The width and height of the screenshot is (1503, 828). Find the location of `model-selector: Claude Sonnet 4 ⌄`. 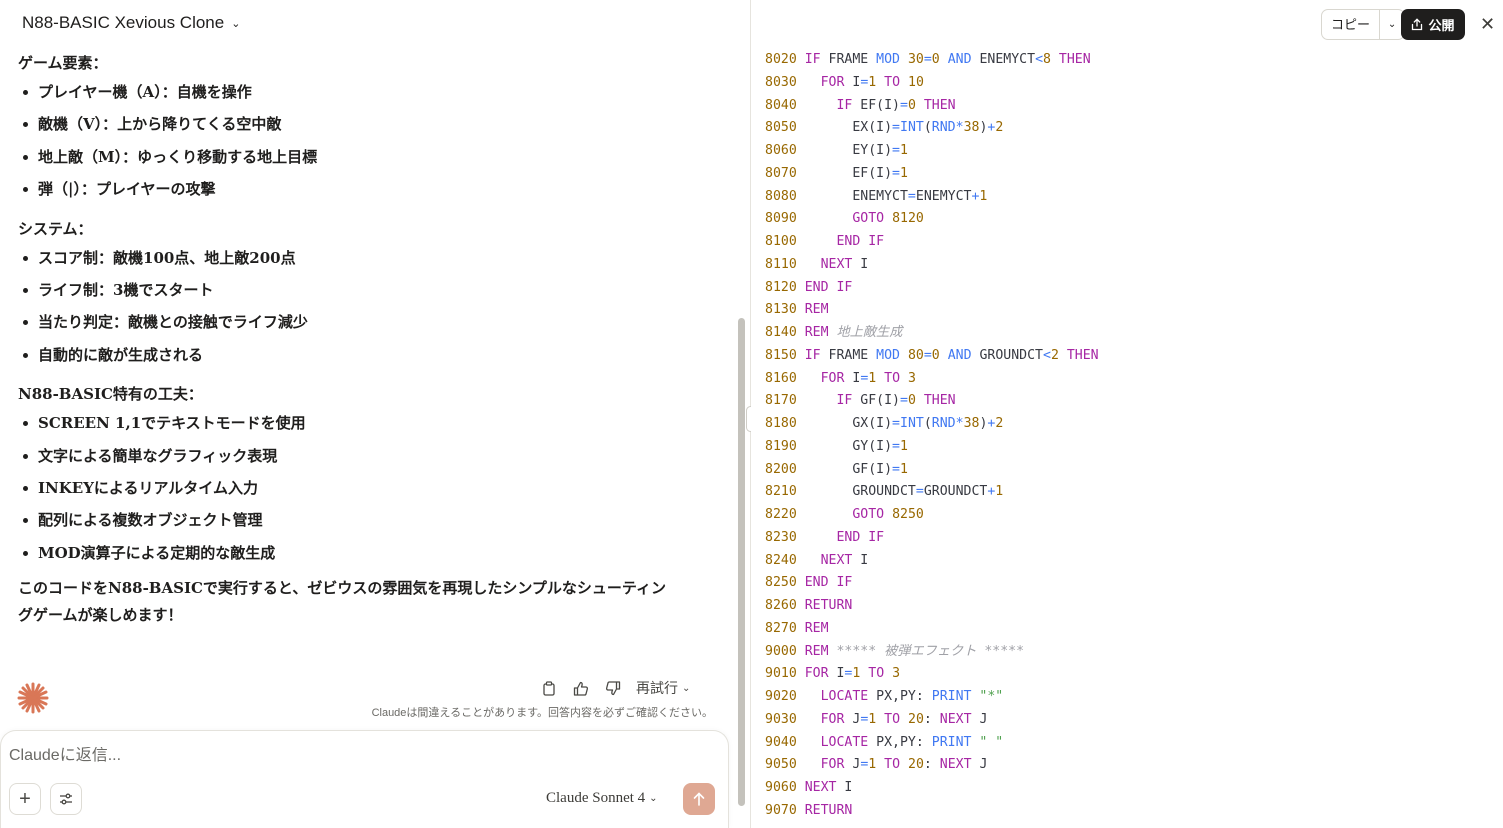

model-selector: Claude Sonnet 4 ⌄ is located at coordinates (602, 798).